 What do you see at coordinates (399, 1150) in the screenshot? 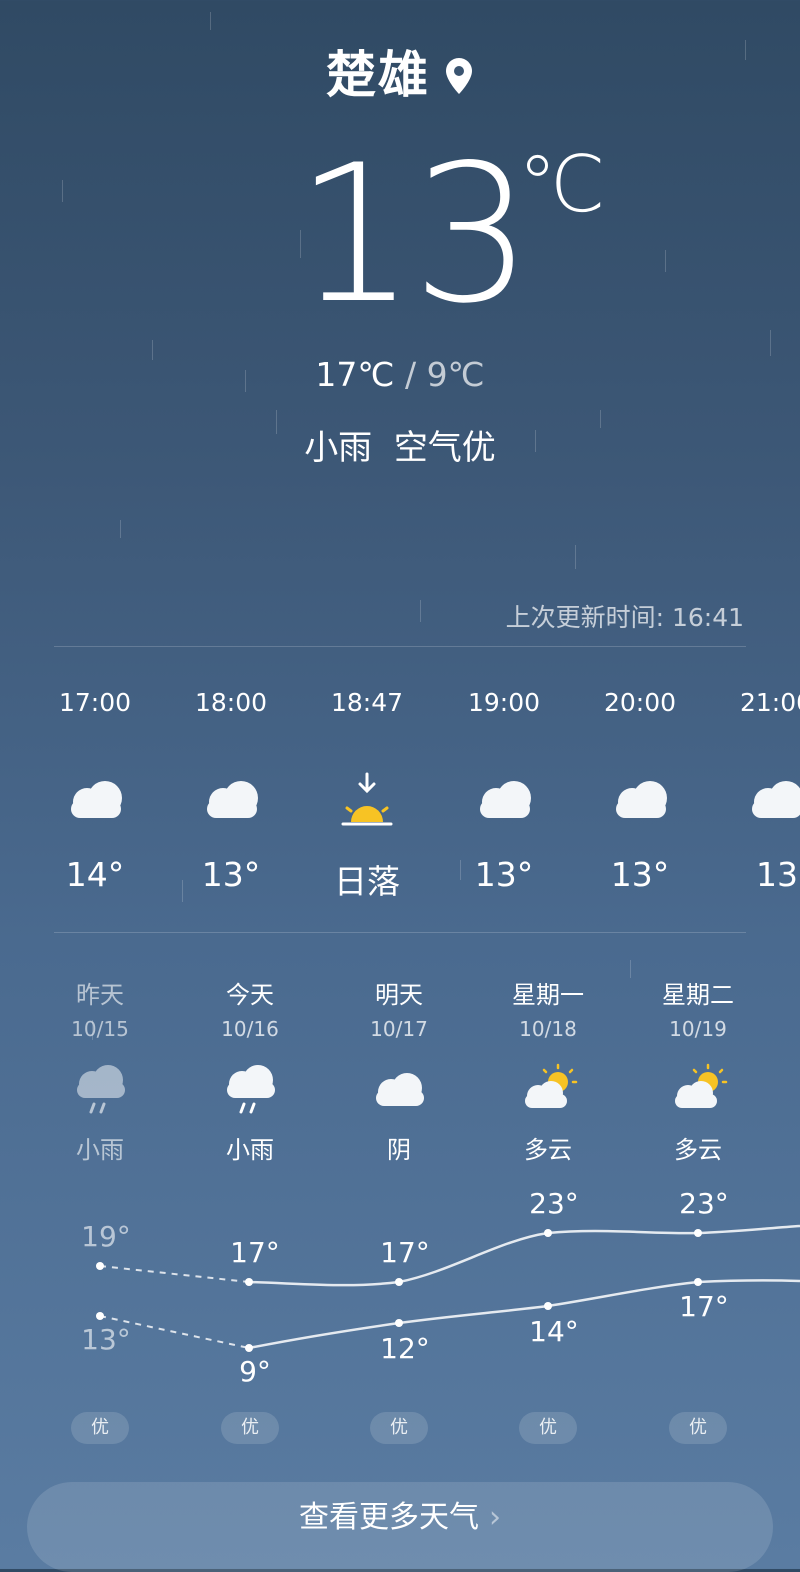
I see `day-condition: 阴` at bounding box center [399, 1150].